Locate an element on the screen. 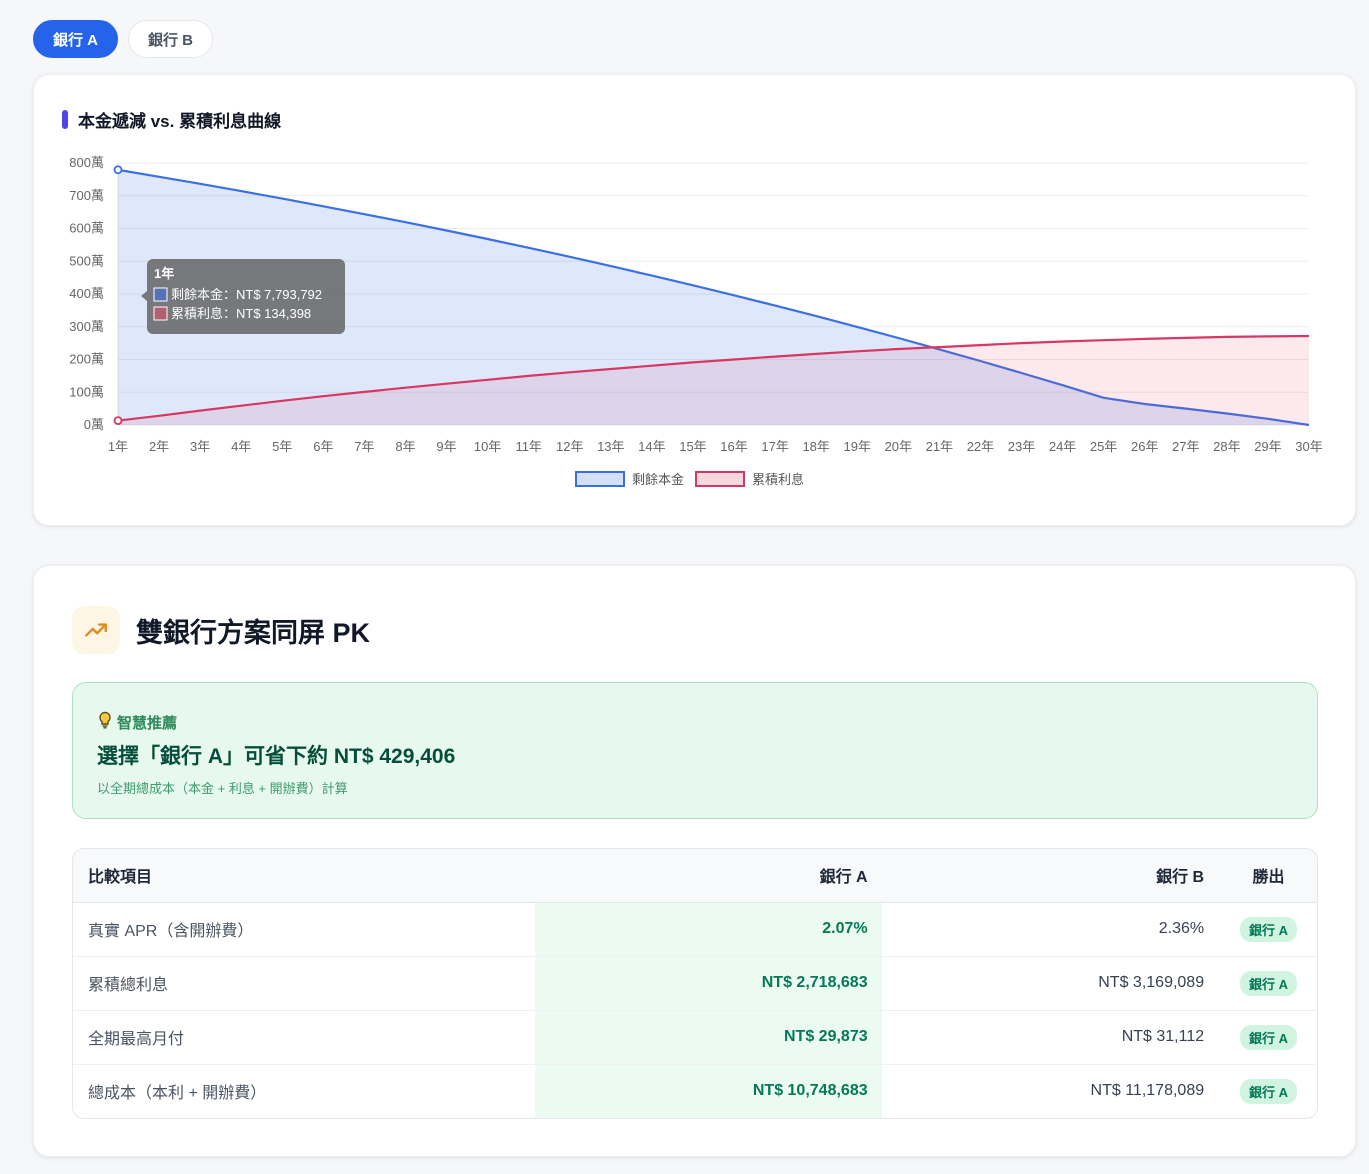 This screenshot has width=1369, height=1174. y-tick-label: 300萬 is located at coordinates (86, 326).